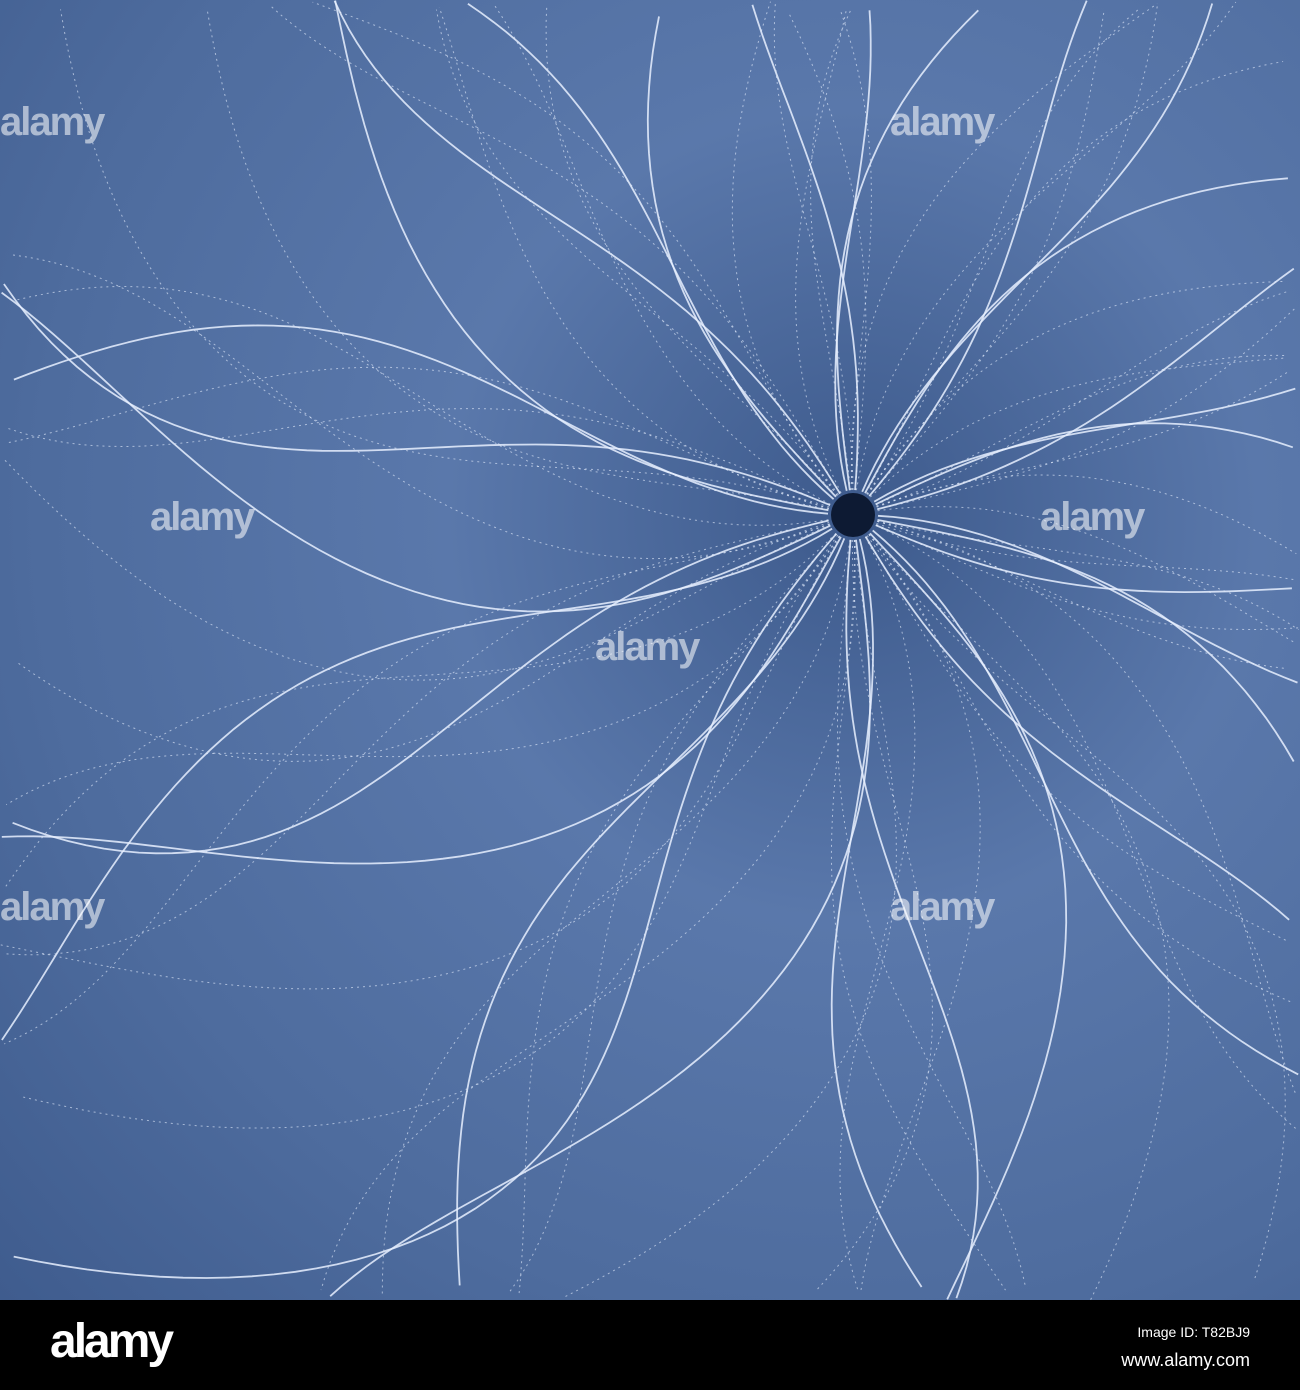 The image size is (1300, 1390). What do you see at coordinates (1185, 1360) in the screenshot?
I see `site-url: www.alamy.com` at bounding box center [1185, 1360].